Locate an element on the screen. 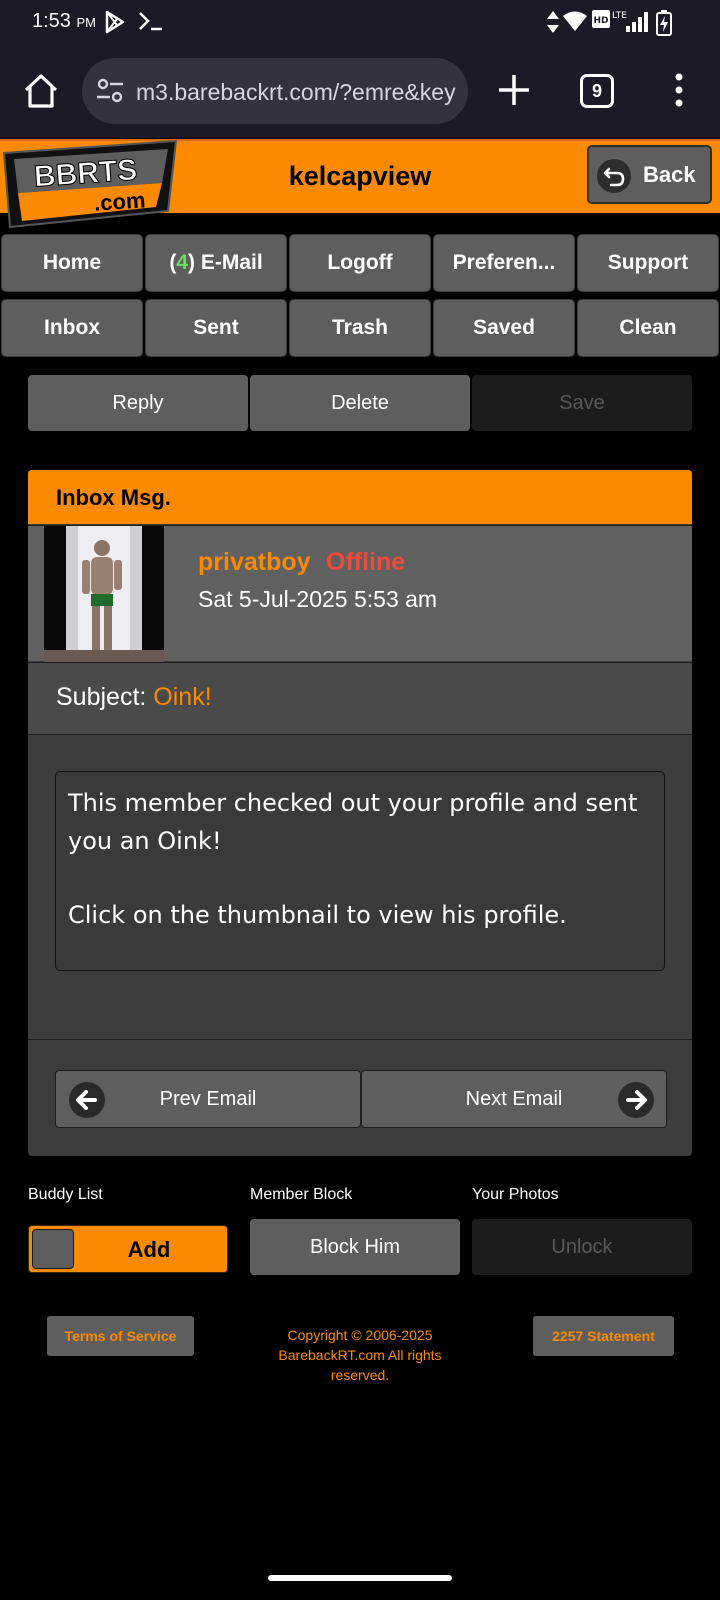 This screenshot has height=1600, width=720. gesture-home-bar is located at coordinates (360, 1578).